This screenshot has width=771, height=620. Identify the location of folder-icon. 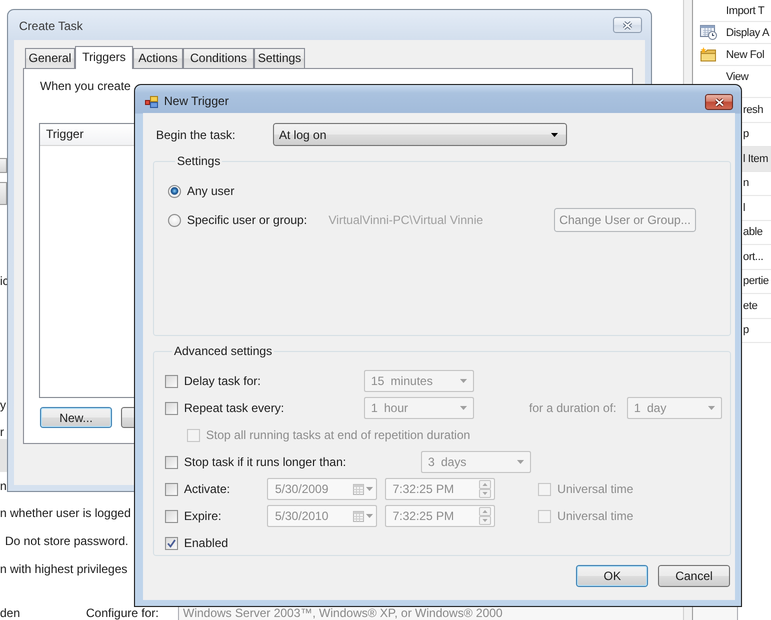
(708, 54).